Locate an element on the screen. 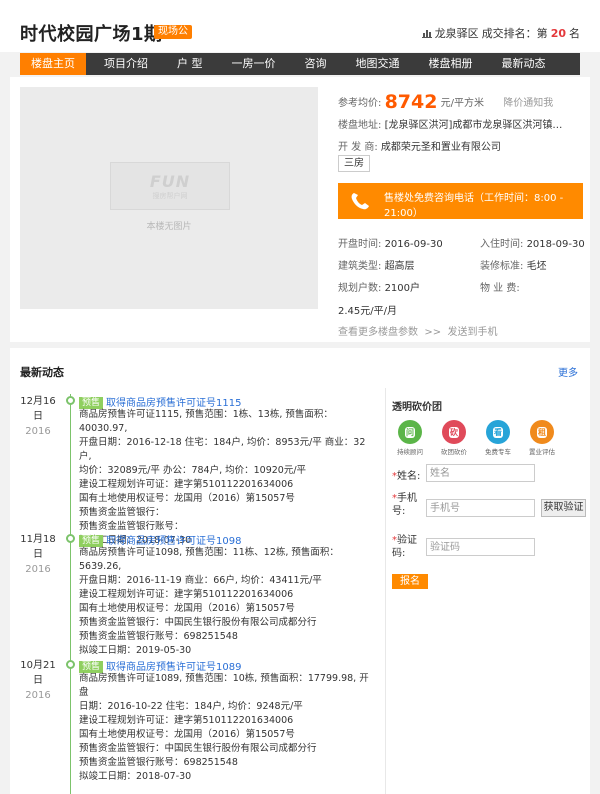 The height and width of the screenshot is (794, 600). room-type-tag: 三房 is located at coordinates (354, 163).